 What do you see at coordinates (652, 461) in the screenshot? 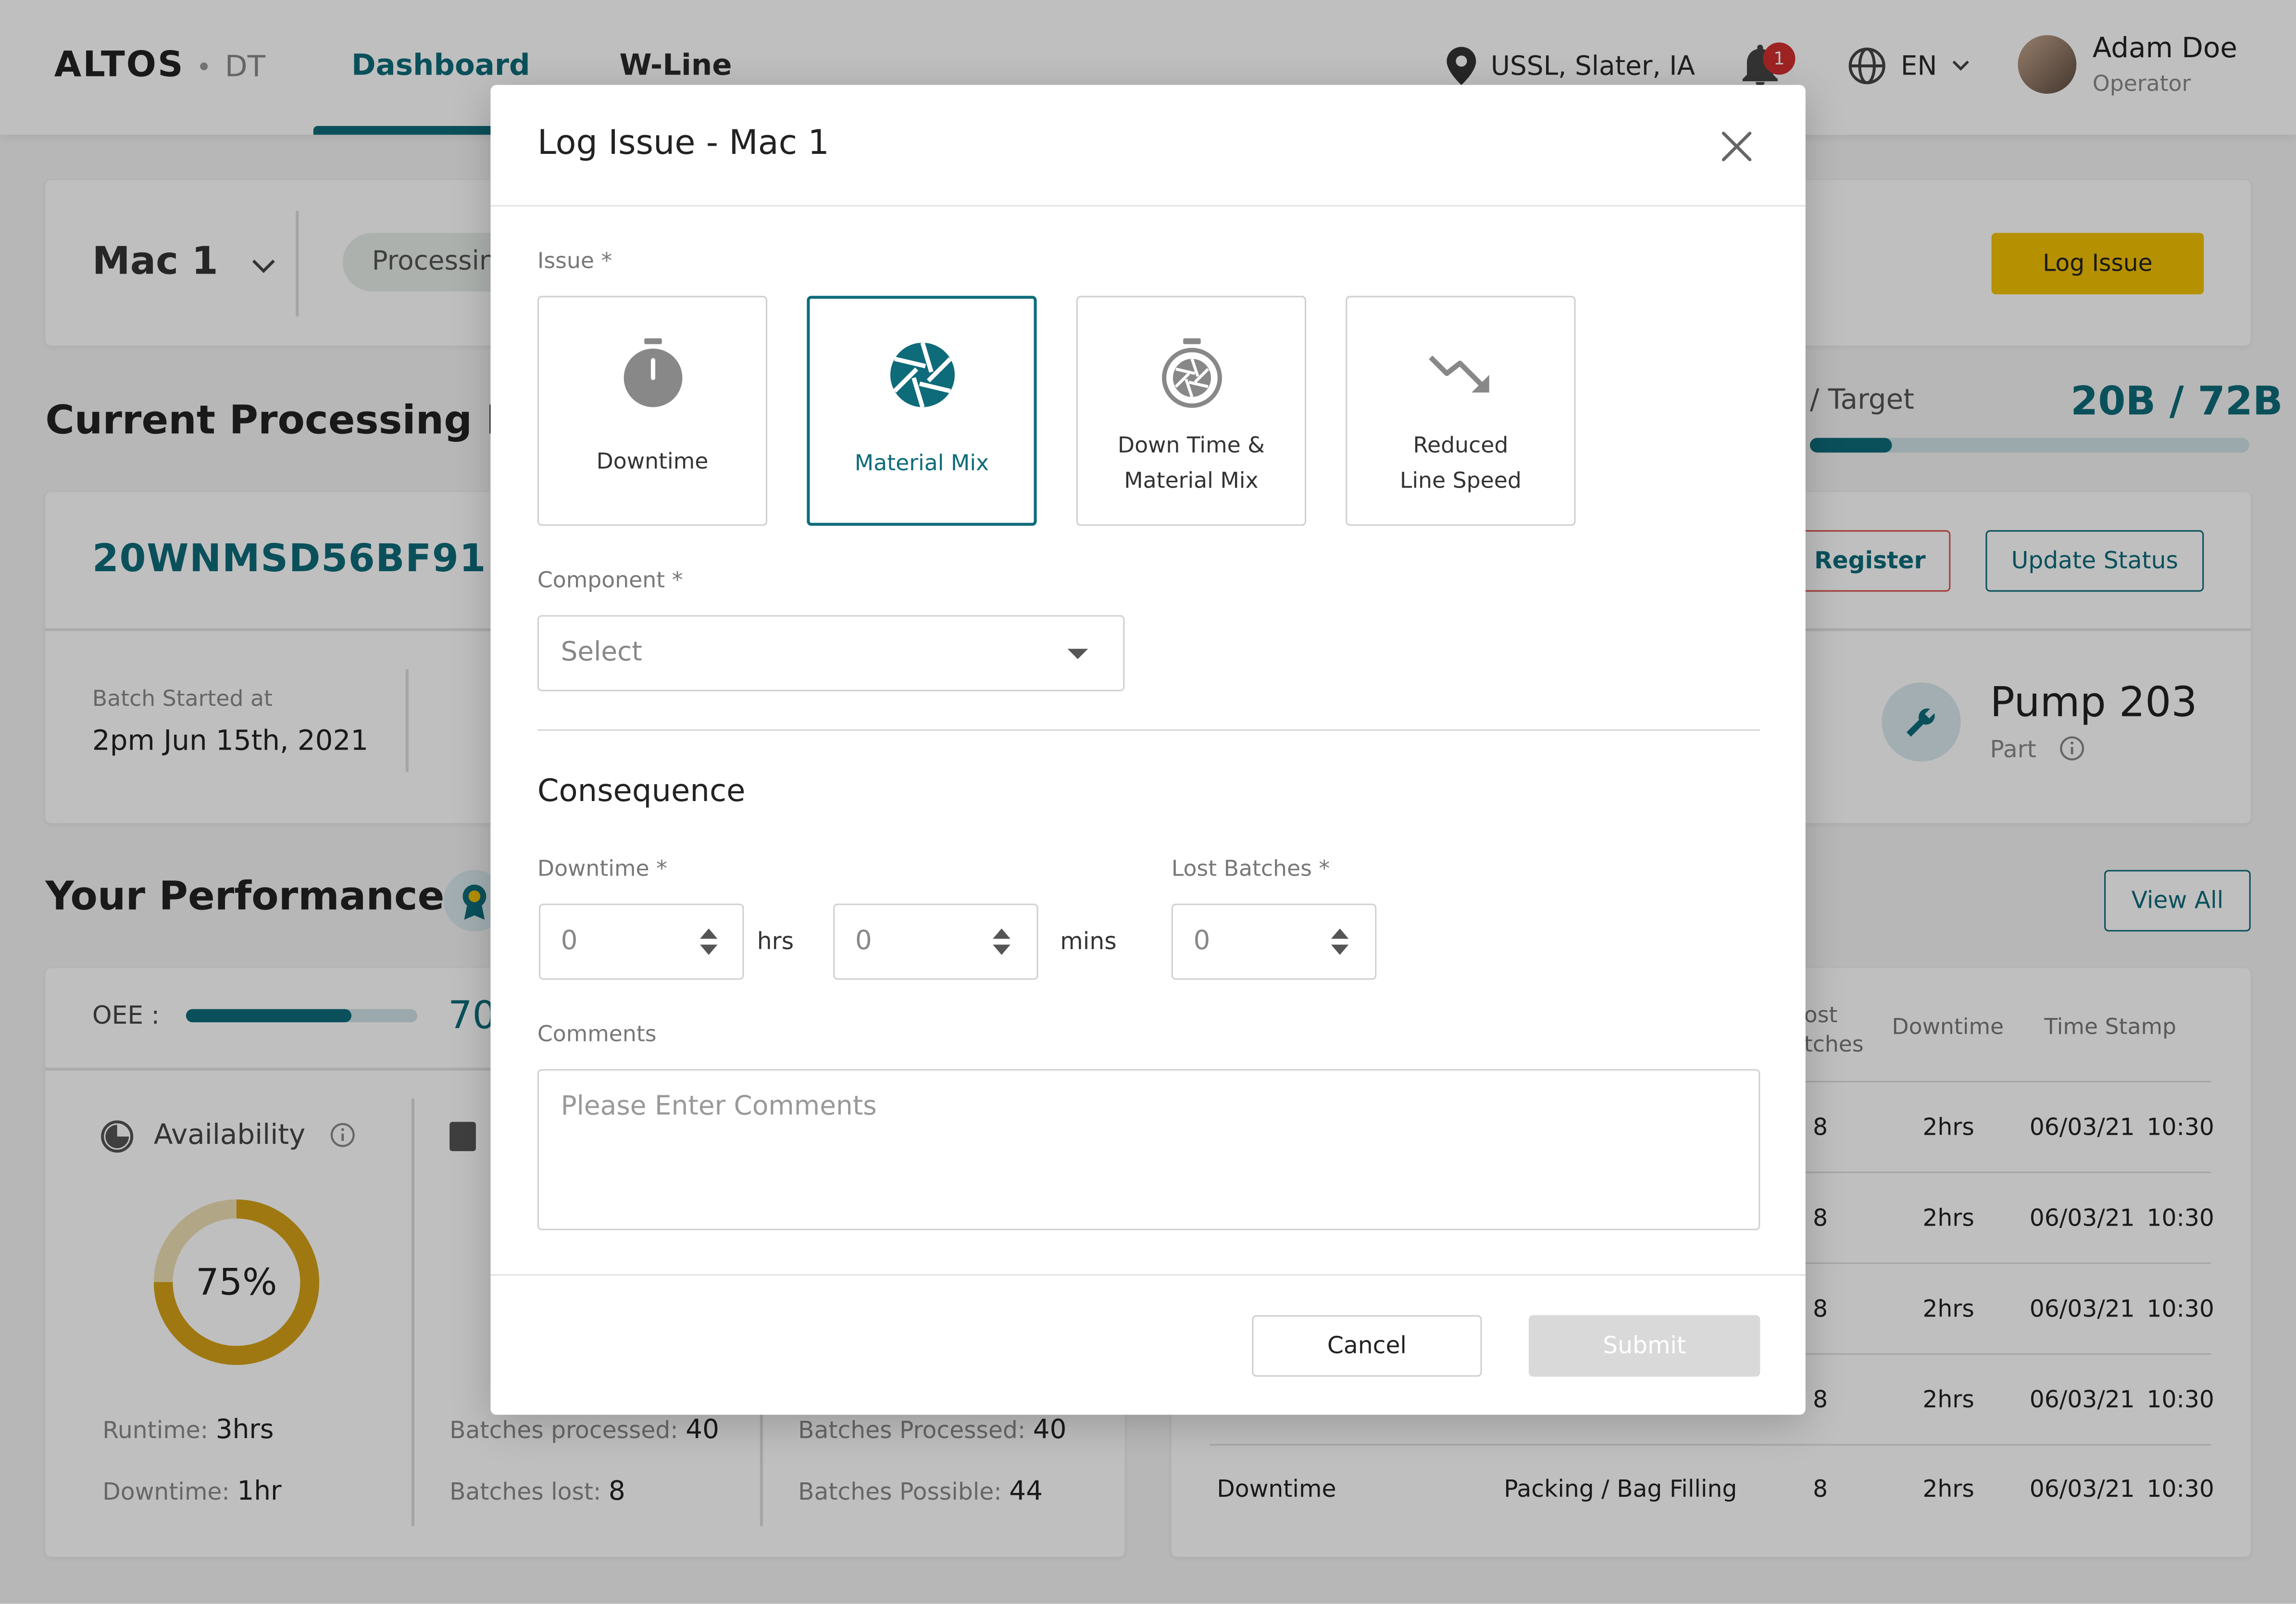
I see `issue-option-label: Downtime` at bounding box center [652, 461].